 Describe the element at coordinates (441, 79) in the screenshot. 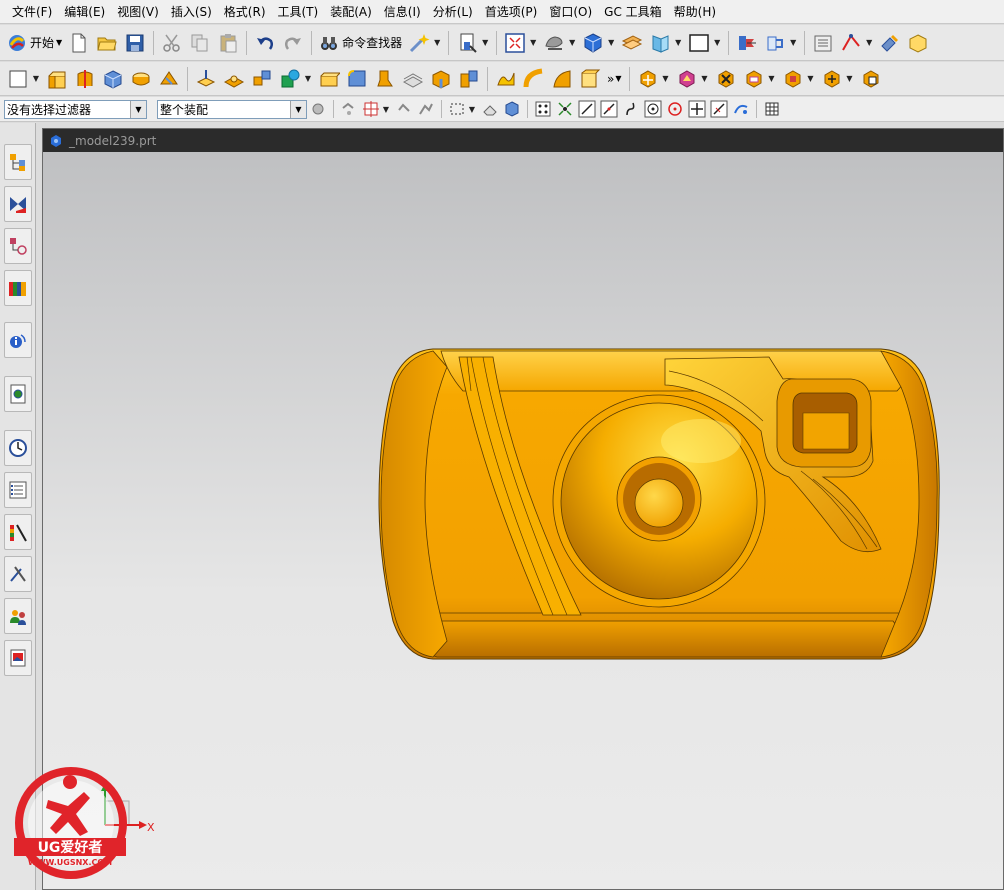

I see `offset-face-button` at that location.